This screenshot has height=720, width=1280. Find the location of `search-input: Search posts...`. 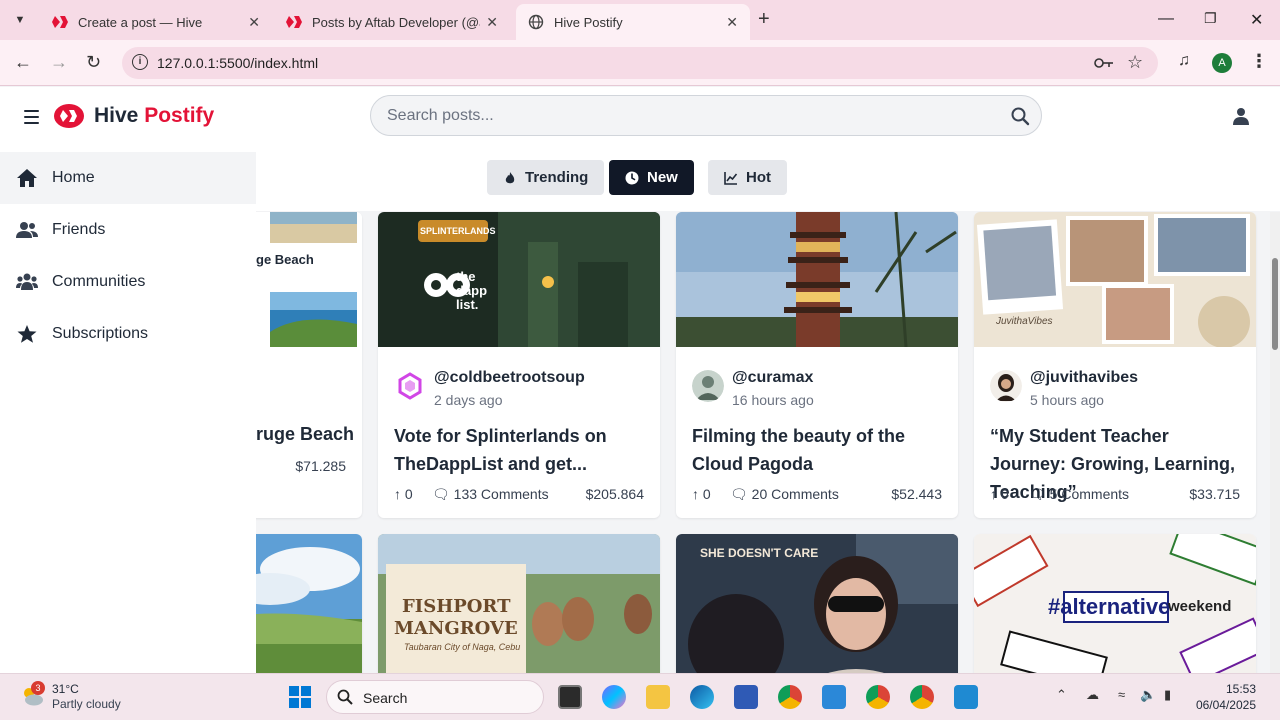

search-input: Search posts... is located at coordinates (440, 116).